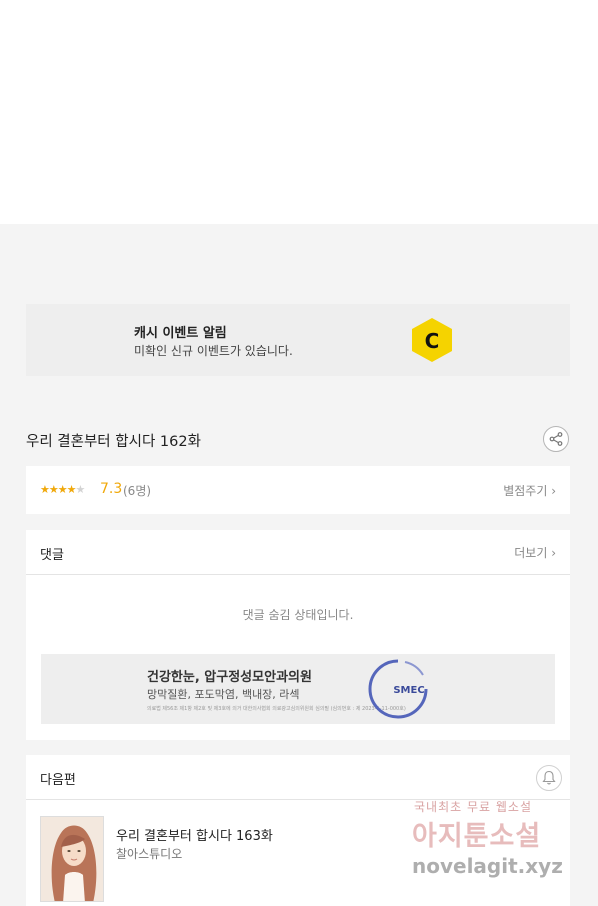 This screenshot has height=906, width=598. Describe the element at coordinates (229, 677) in the screenshot. I see `ad-title: 건강한눈, 압구정성모안과의원` at that location.